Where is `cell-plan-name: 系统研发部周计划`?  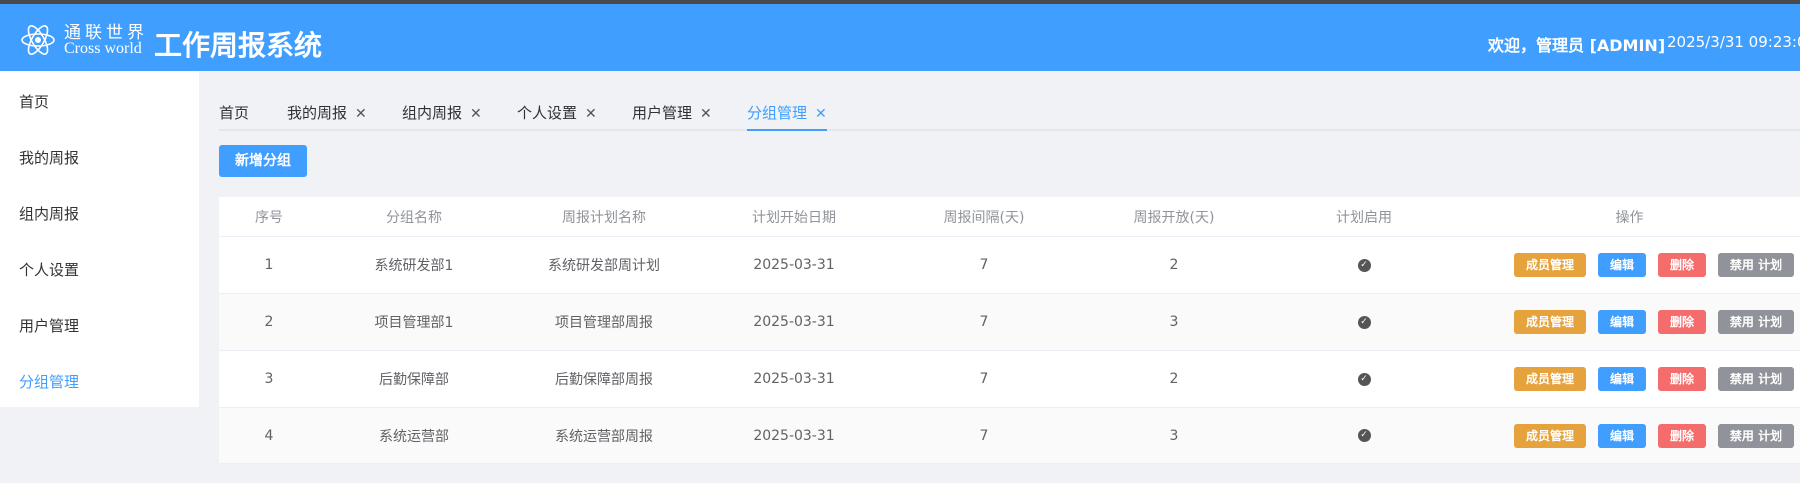
cell-plan-name: 系统研发部周计划 is located at coordinates (604, 266).